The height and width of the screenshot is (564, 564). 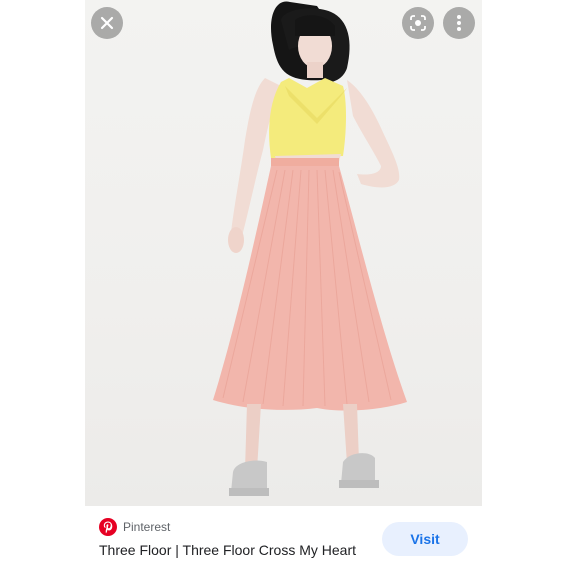 I want to click on more-options-button, so click(x=459, y=23).